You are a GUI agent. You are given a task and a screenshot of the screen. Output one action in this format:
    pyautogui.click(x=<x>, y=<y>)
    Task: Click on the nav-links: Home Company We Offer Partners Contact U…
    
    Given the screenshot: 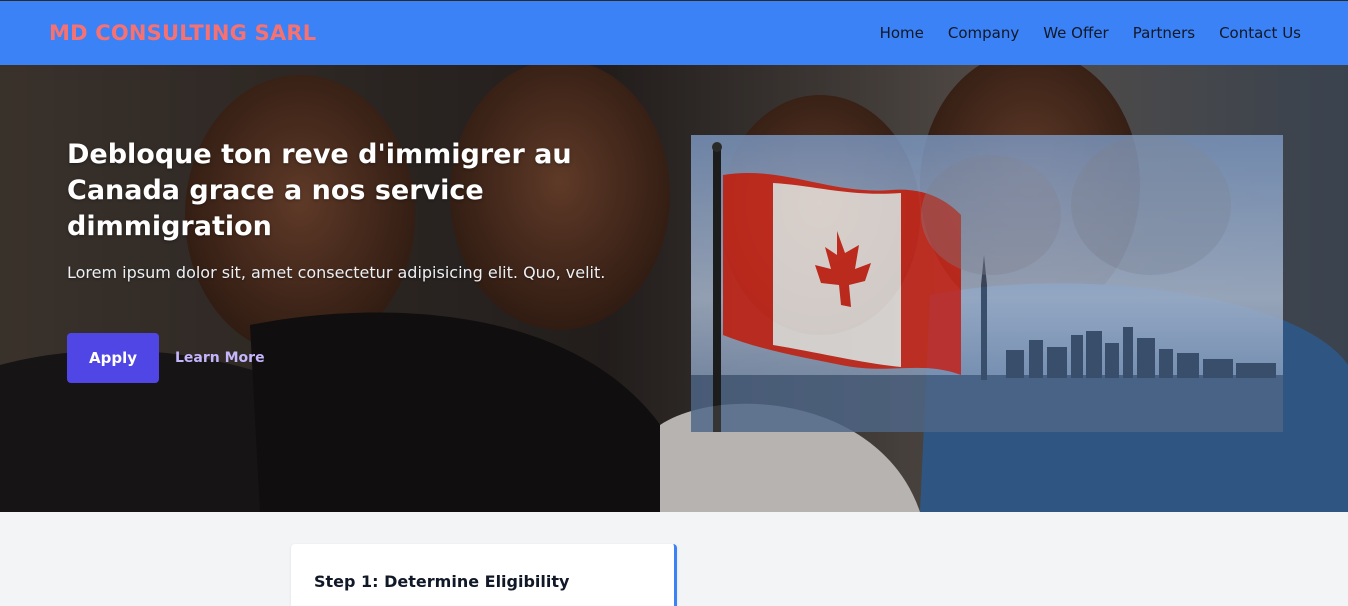 What is the action you would take?
    pyautogui.click(x=1090, y=33)
    